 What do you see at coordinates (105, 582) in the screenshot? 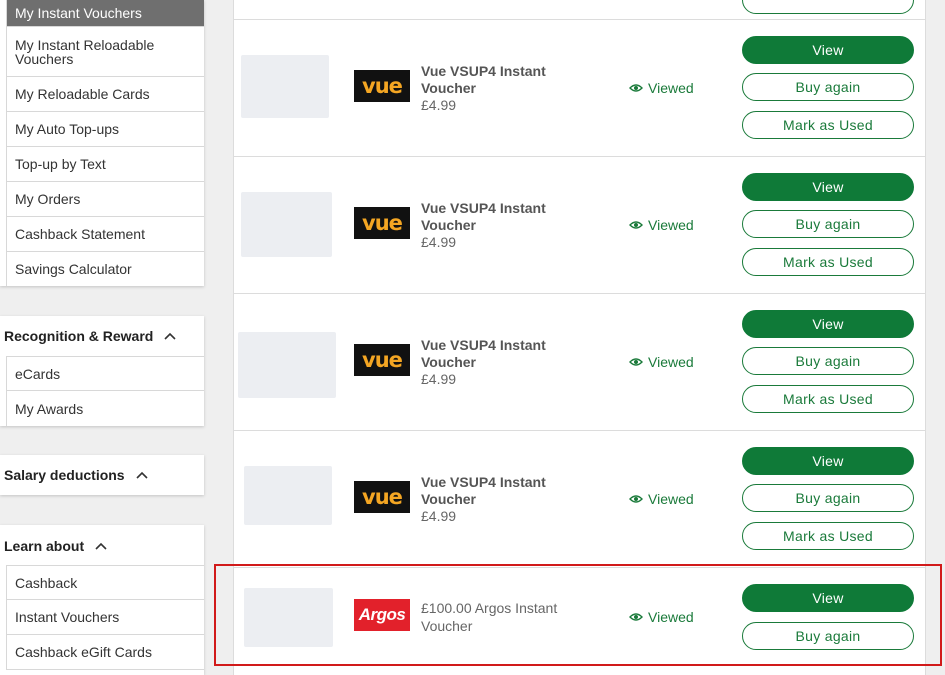
I see `sidebar-item-cashback: Cashback` at bounding box center [105, 582].